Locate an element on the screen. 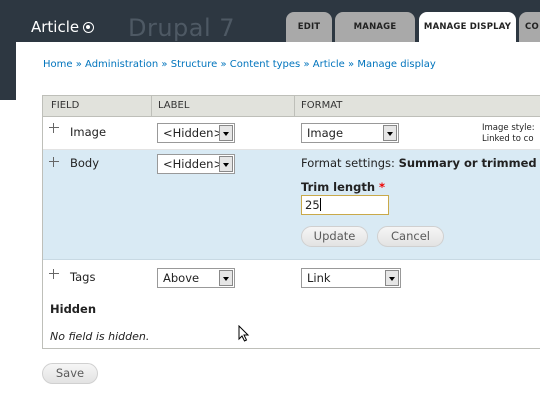 This screenshot has height=396, width=540. text-caret is located at coordinates (320, 204).